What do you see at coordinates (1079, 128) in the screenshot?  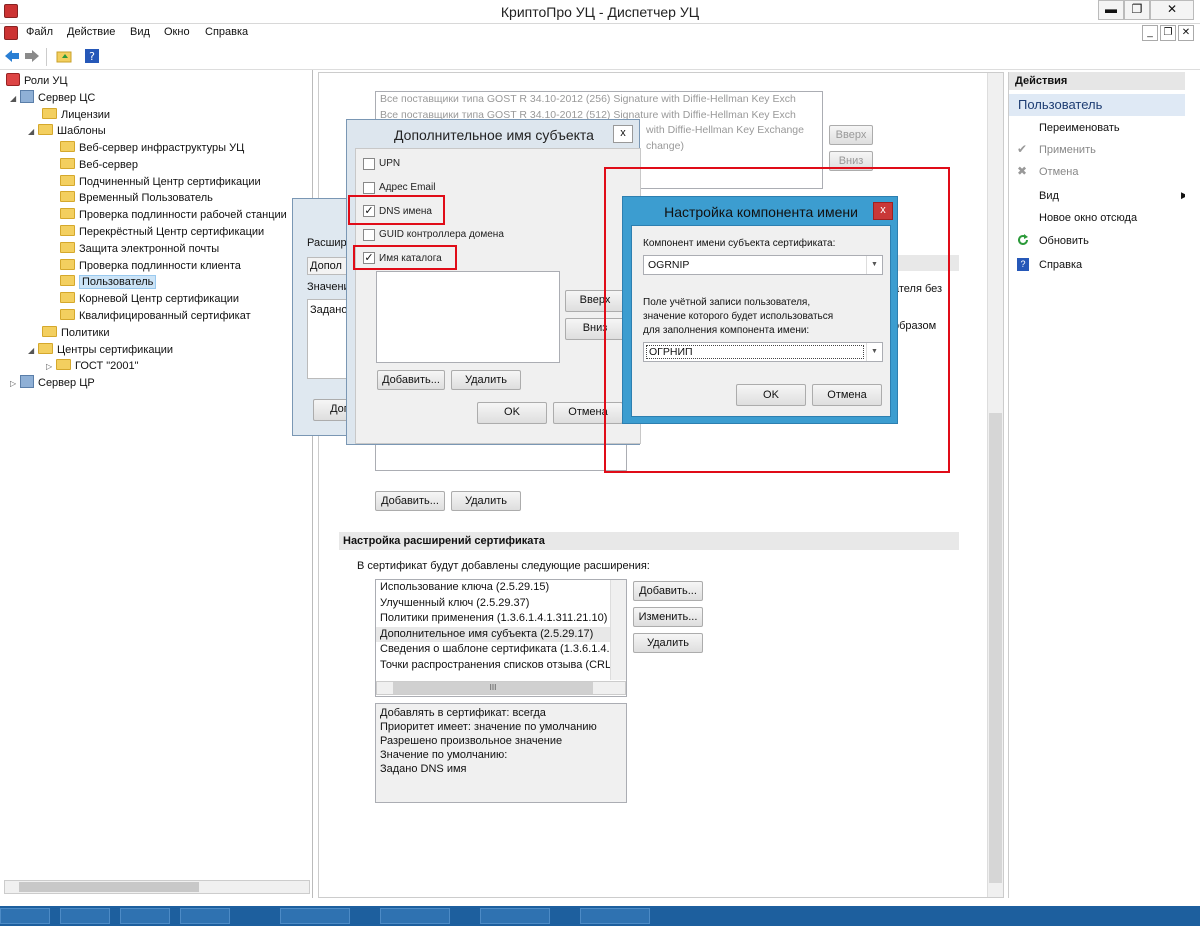 I see `action-rename: Переименовать` at bounding box center [1079, 128].